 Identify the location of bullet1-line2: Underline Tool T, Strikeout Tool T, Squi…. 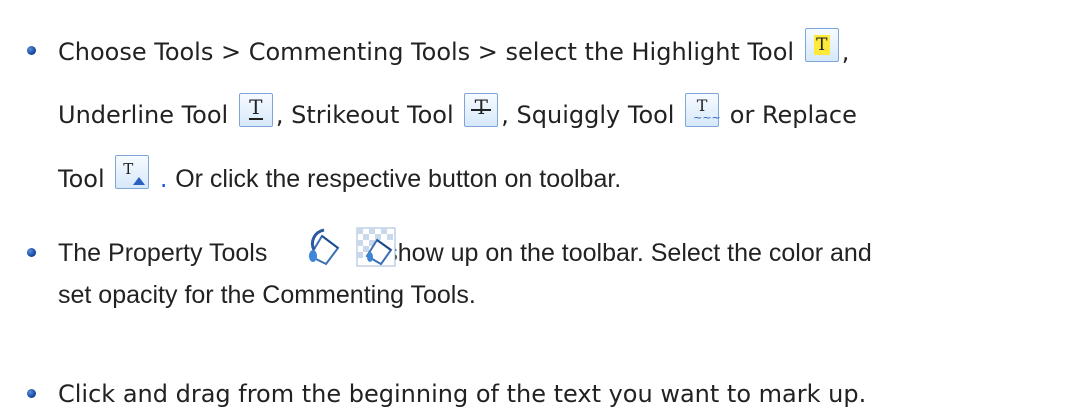
(457, 113).